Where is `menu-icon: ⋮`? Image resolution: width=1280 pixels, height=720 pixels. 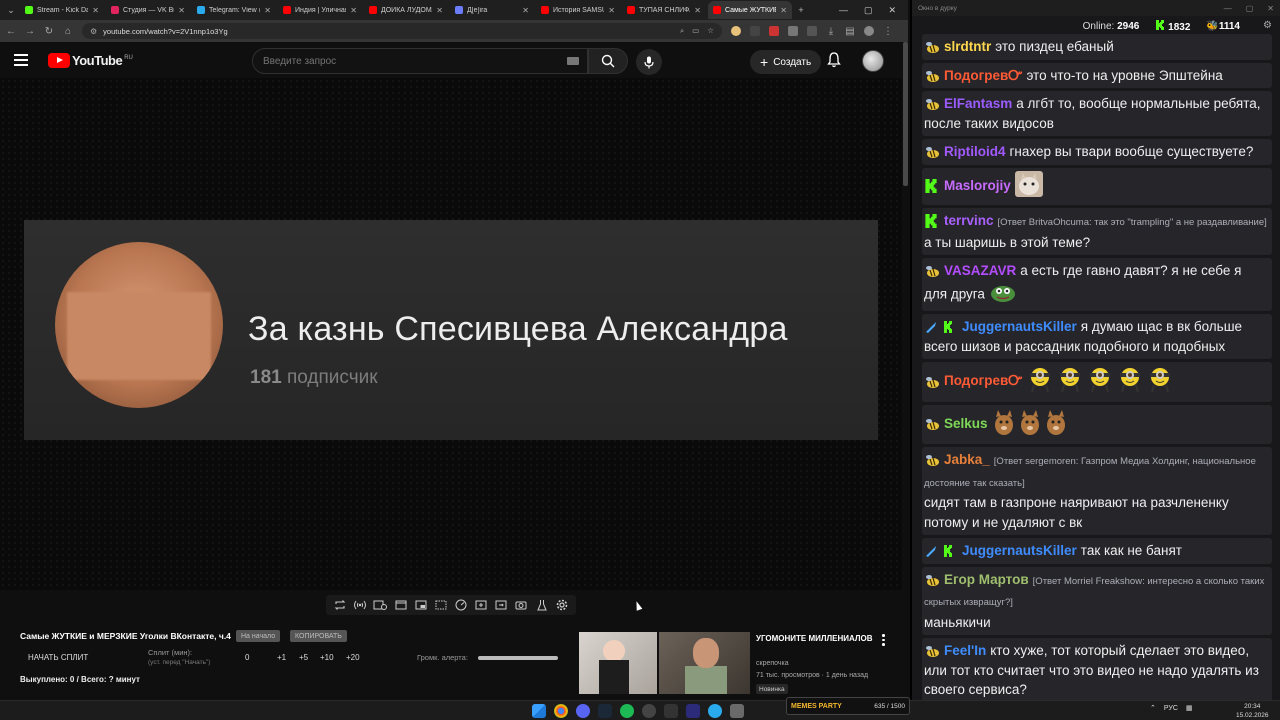
menu-icon: ⋮ is located at coordinates (888, 31).